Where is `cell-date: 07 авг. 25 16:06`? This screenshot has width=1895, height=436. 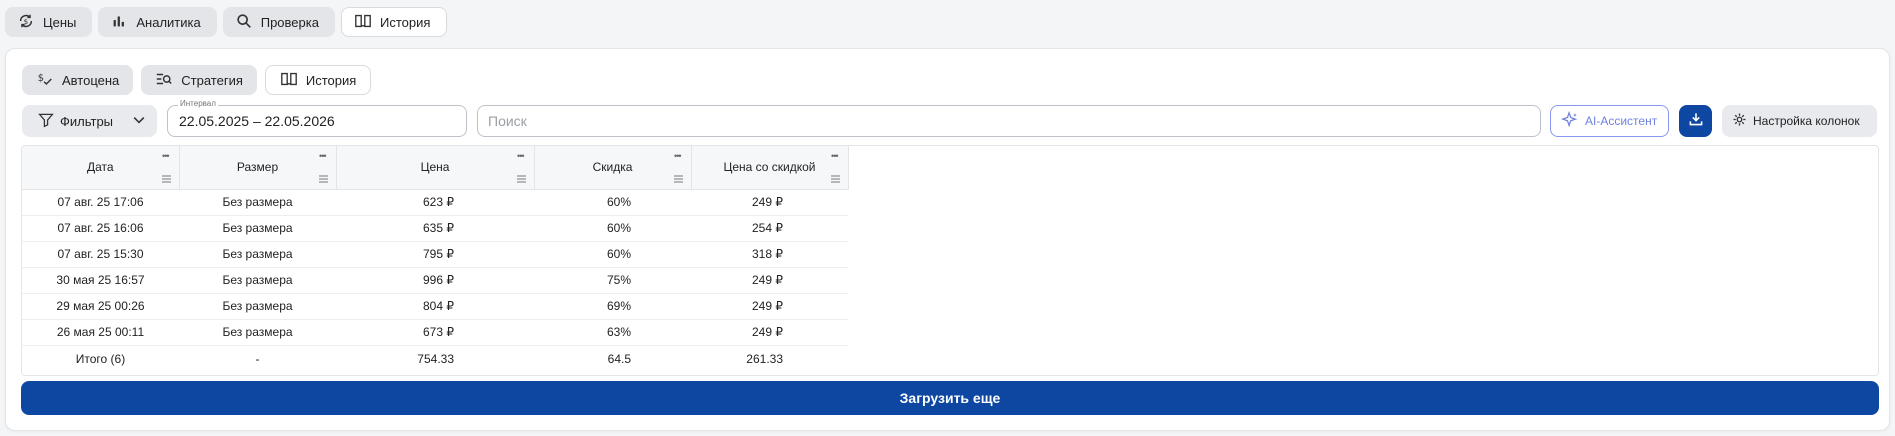
cell-date: 07 авг. 25 16:06 is located at coordinates (100, 228).